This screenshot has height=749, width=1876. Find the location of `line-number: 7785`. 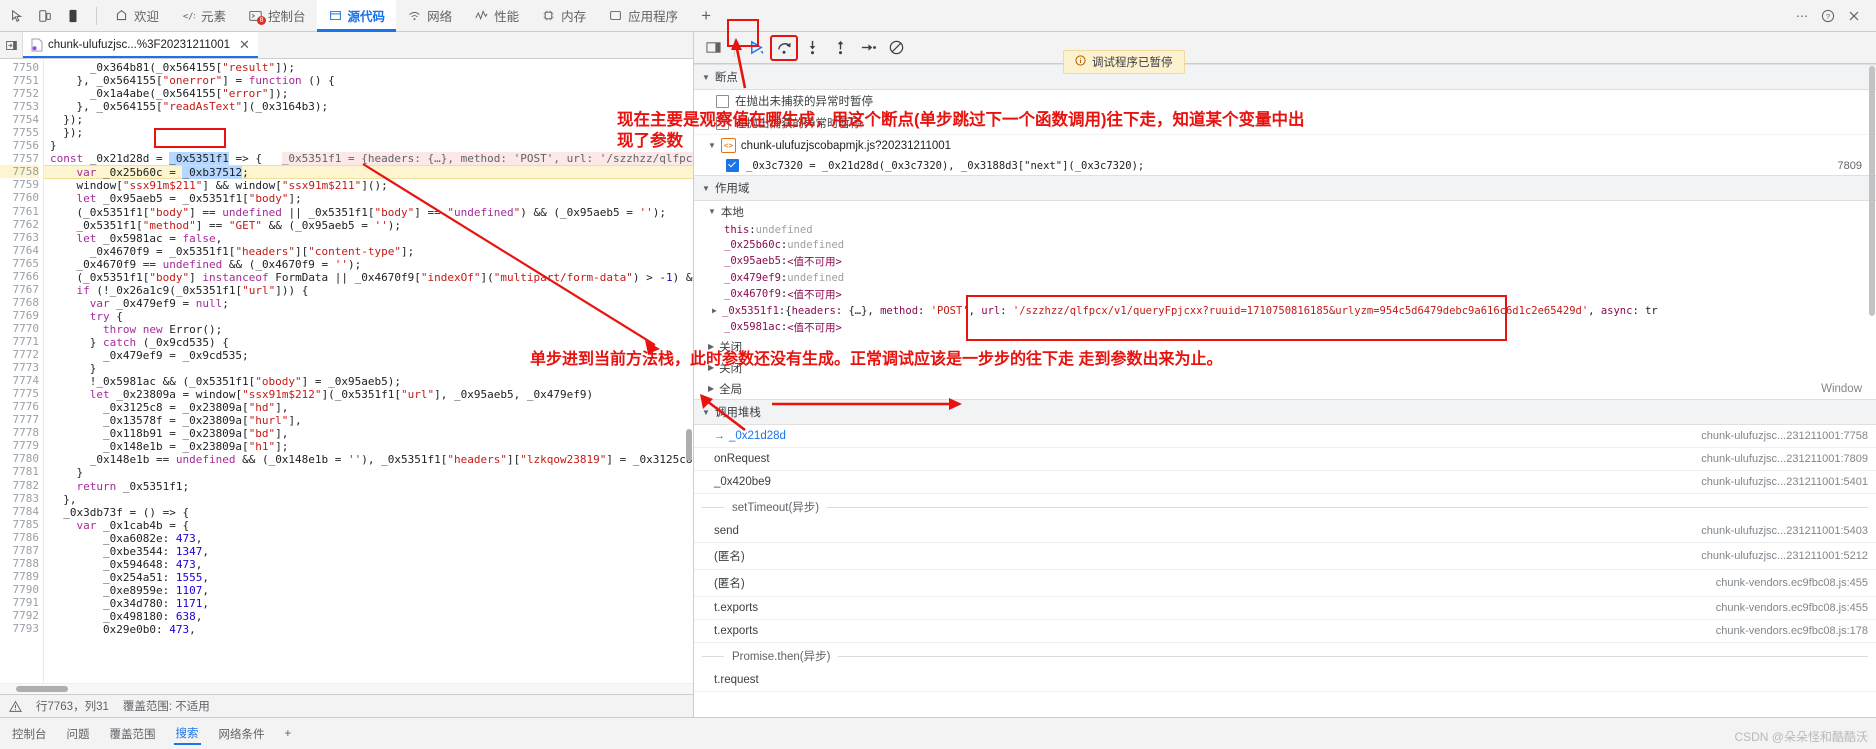

line-number: 7785 is located at coordinates (20, 524).